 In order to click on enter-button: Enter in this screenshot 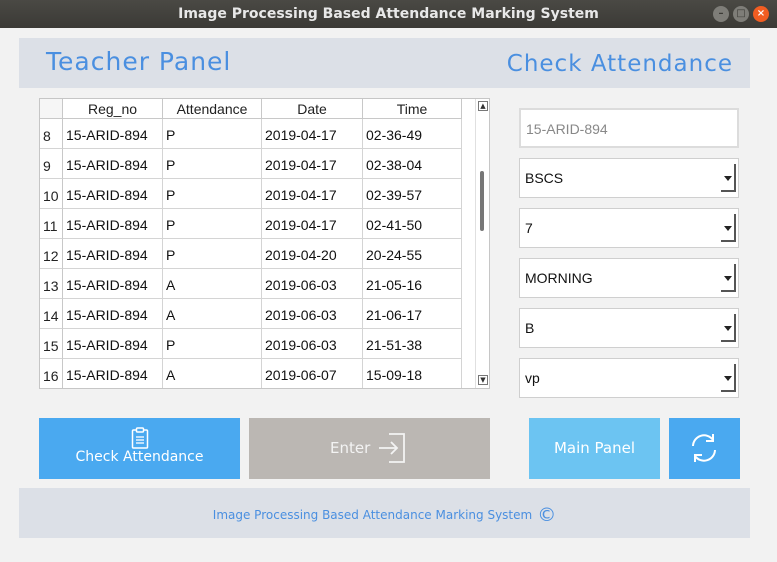, I will do `click(369, 448)`.